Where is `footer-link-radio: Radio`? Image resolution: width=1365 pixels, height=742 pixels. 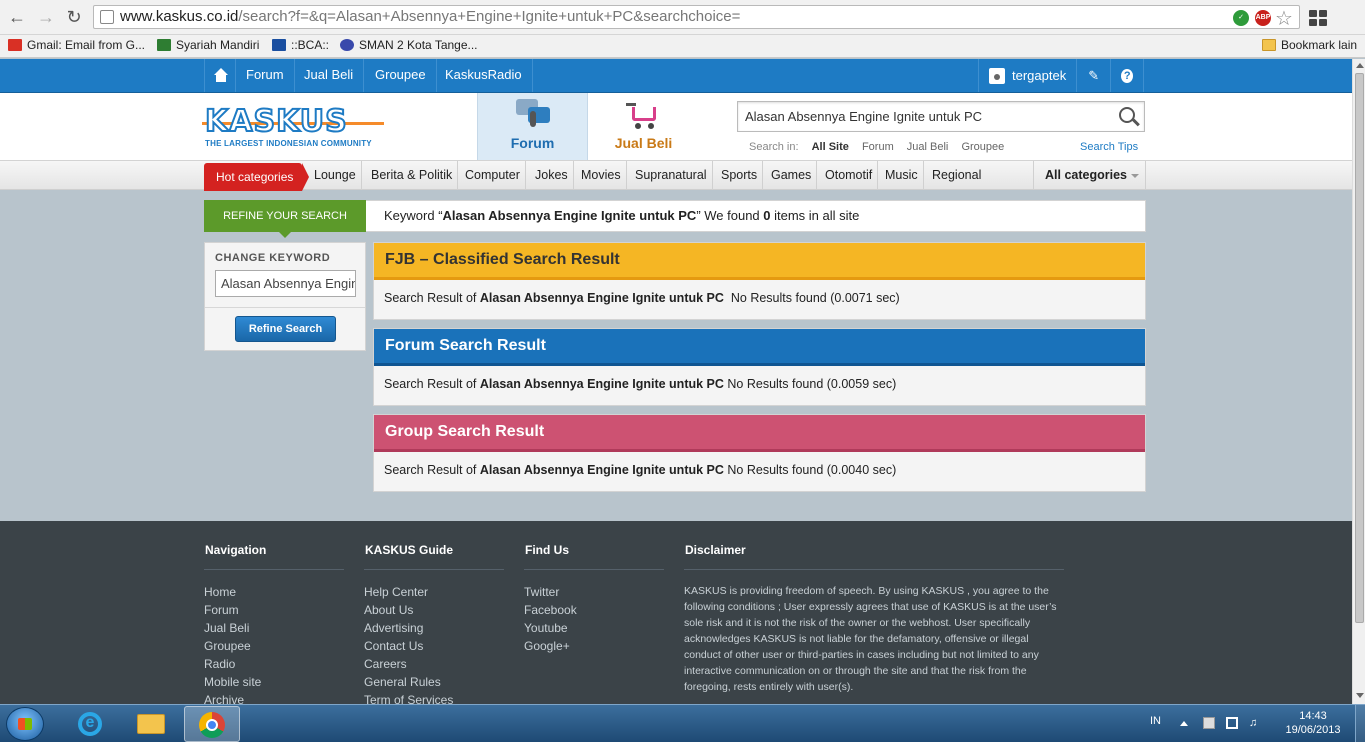 footer-link-radio: Radio is located at coordinates (232, 664).